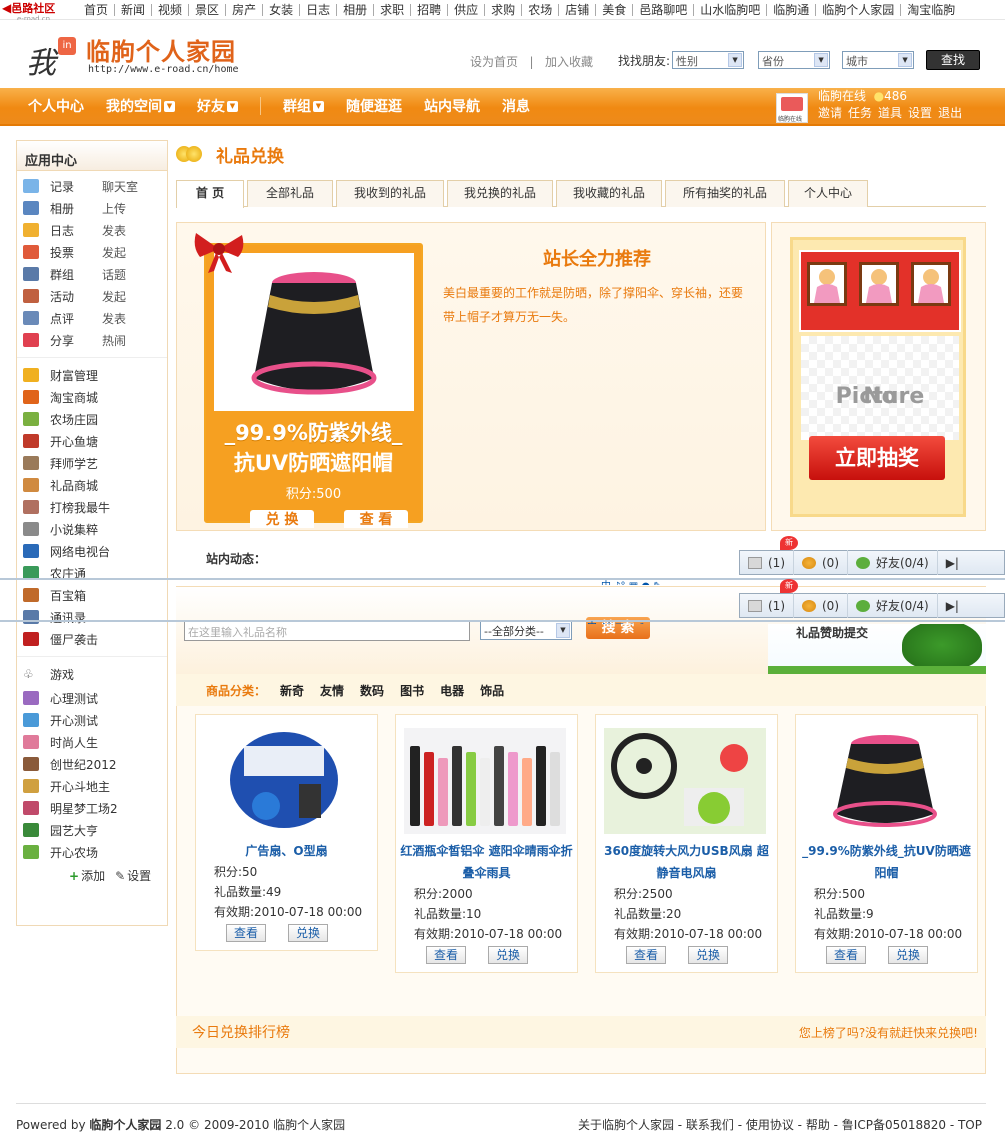 This screenshot has width=1005, height=1143. What do you see at coordinates (76, 186) in the screenshot?
I see `sidebar-app-link: 记录` at bounding box center [76, 186].